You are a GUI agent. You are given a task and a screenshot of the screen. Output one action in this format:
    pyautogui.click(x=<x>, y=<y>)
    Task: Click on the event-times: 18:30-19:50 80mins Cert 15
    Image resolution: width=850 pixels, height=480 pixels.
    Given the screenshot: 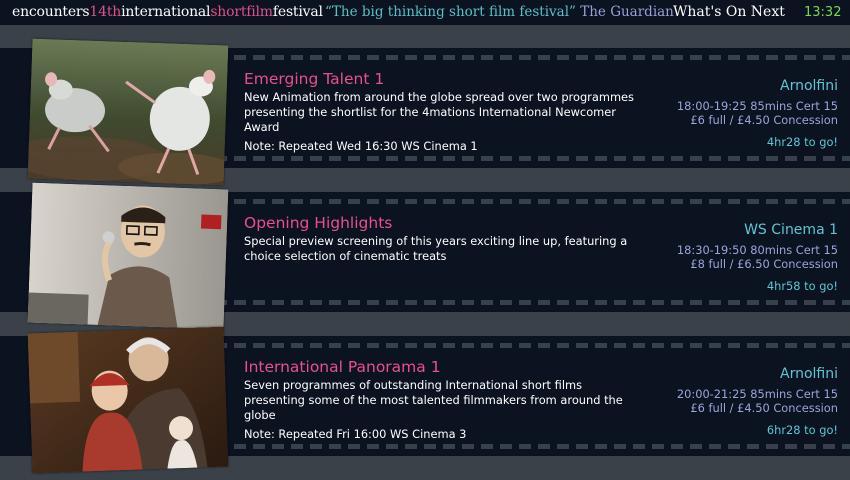 What is the action you would take?
    pyautogui.click(x=757, y=250)
    